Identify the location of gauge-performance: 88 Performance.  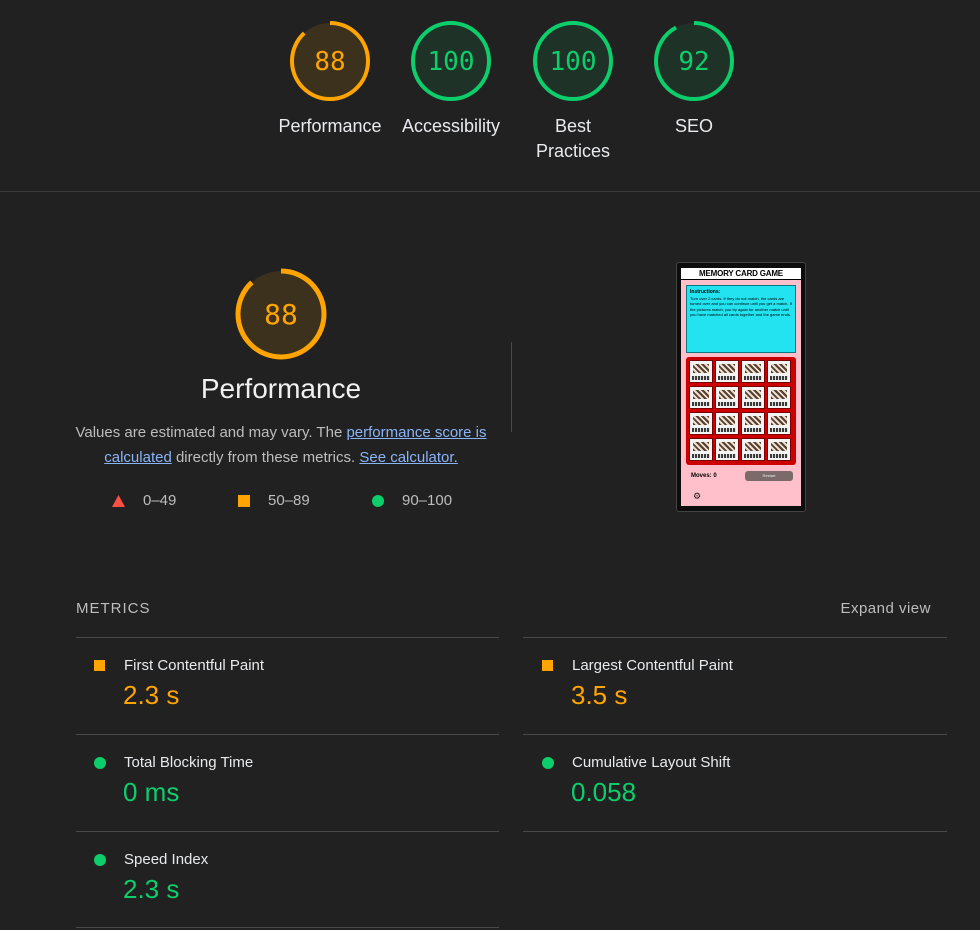
(330, 79).